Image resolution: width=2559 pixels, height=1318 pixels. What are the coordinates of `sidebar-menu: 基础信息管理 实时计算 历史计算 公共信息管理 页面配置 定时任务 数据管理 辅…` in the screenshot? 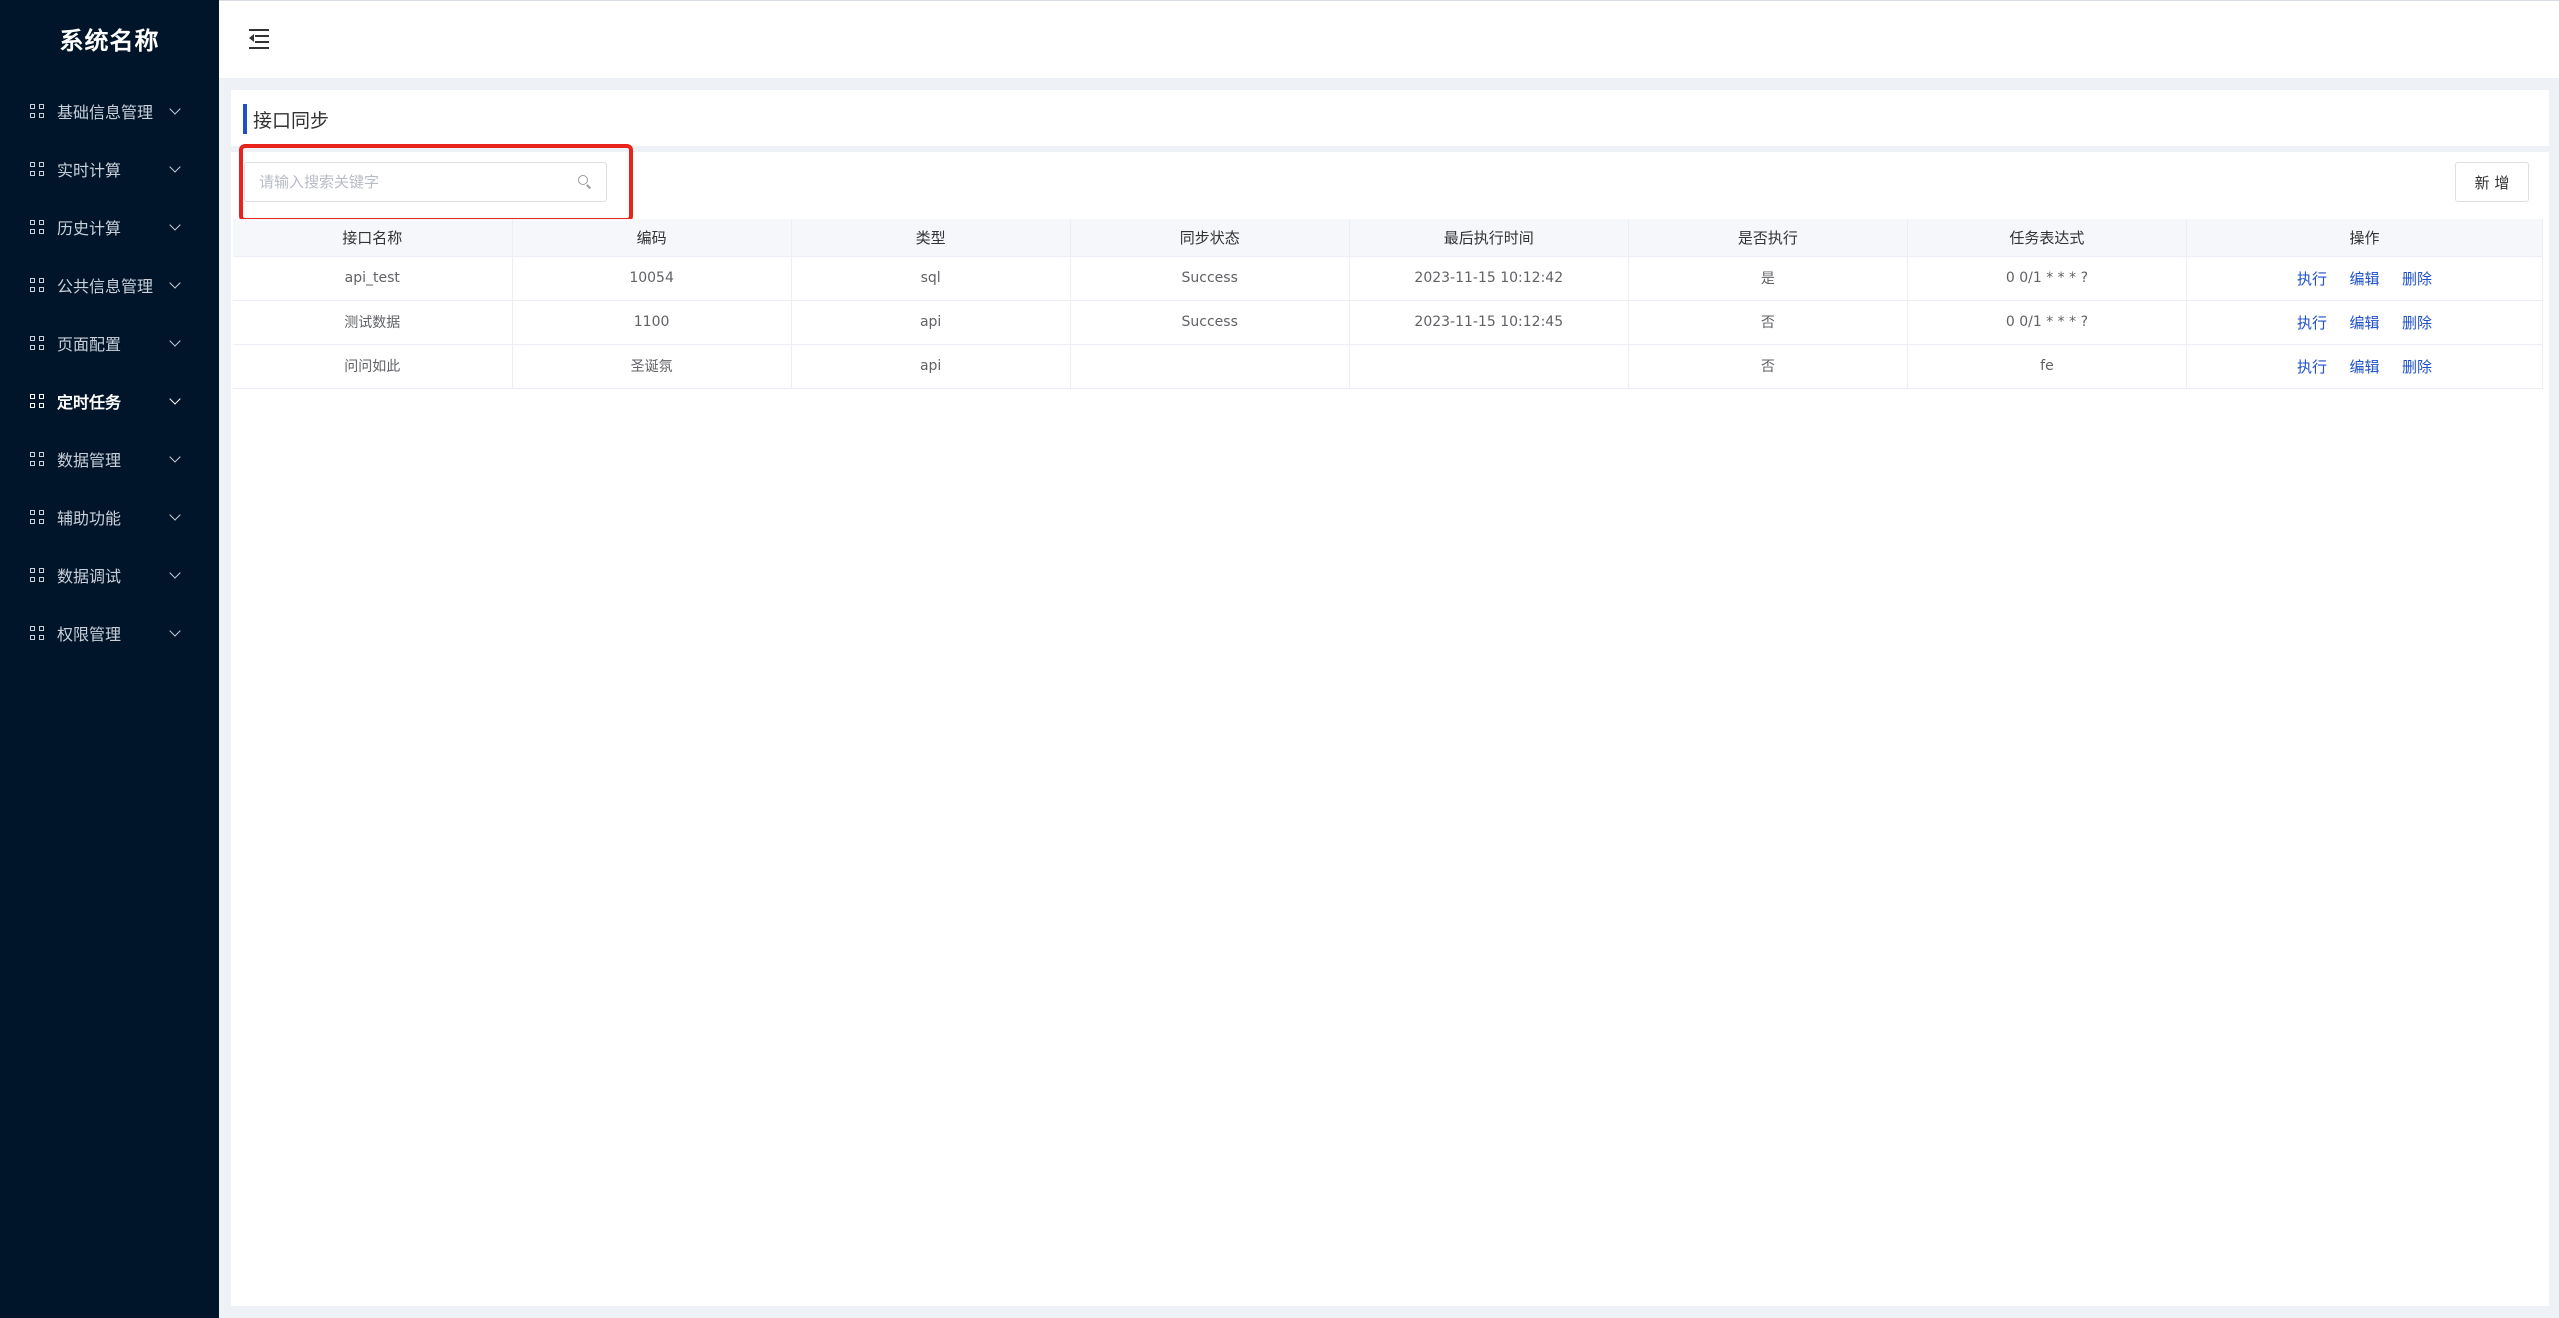 It's located at (109, 372).